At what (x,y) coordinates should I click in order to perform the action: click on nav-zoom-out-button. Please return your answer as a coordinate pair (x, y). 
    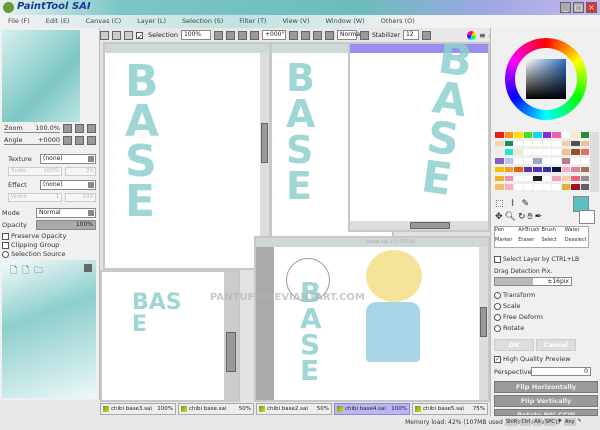
    Looking at the image, I should click on (67, 128).